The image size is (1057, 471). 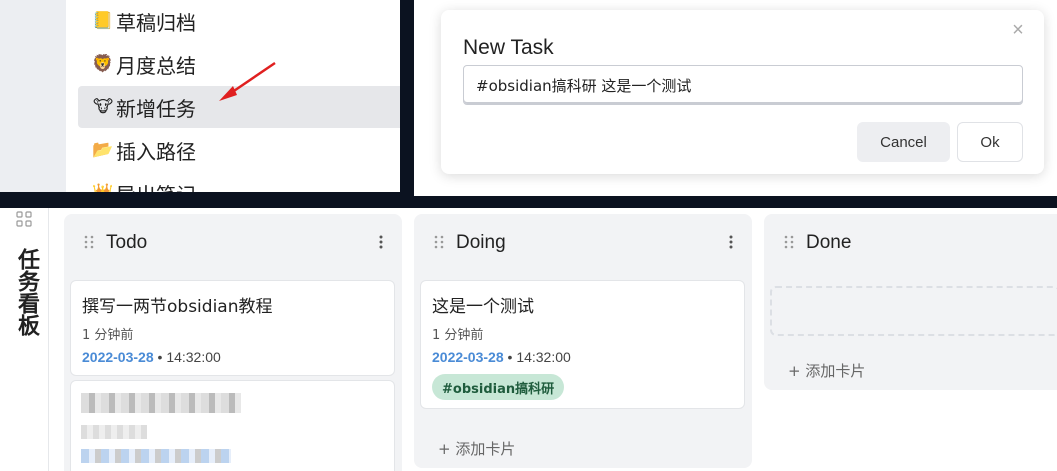 I want to click on column-header: Done, so click(x=910, y=243).